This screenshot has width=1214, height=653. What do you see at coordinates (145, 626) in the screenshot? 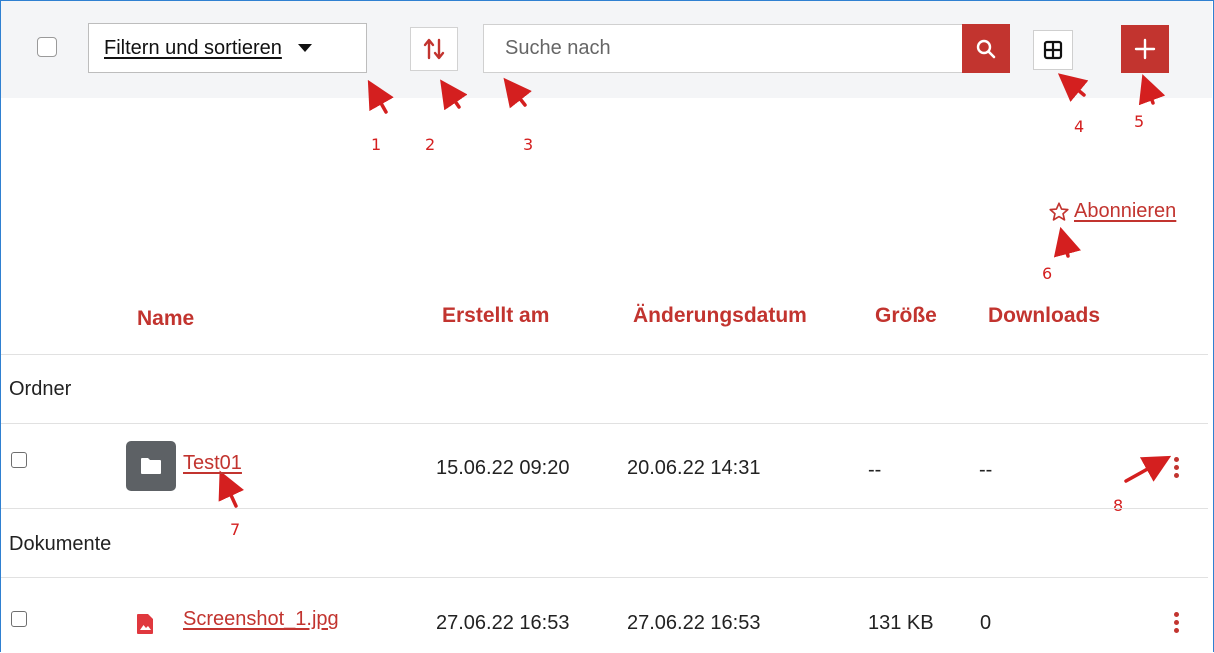
I see `image-file-icon` at bounding box center [145, 626].